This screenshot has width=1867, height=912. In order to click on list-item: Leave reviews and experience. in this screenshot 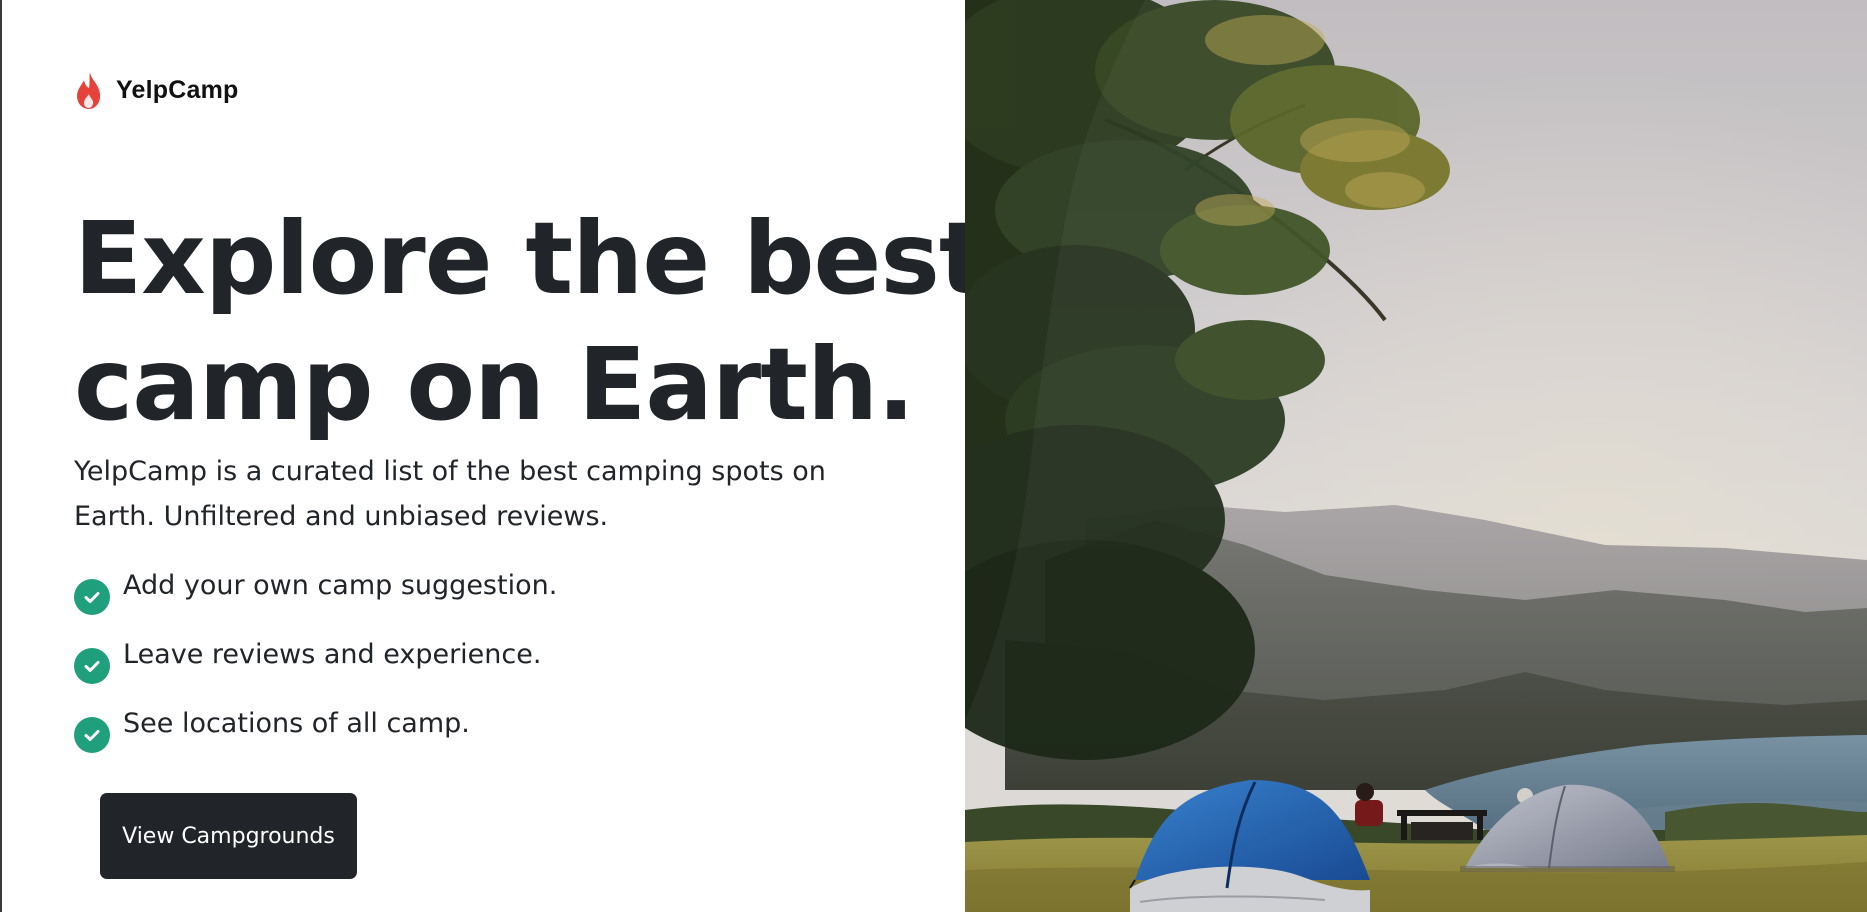, I will do `click(315, 670)`.